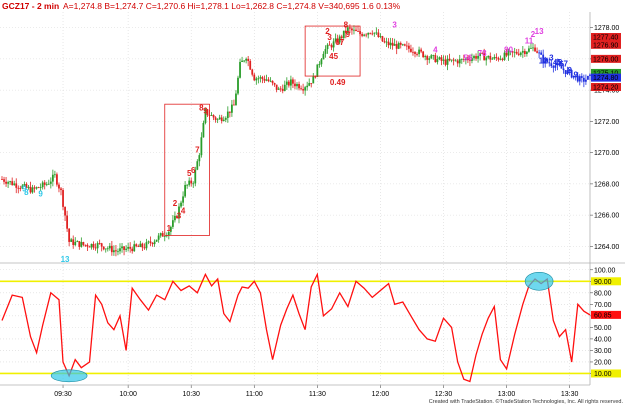 This screenshot has height=406, width=625. What do you see at coordinates (197, 150) in the screenshot?
I see `count-label: 7` at bounding box center [197, 150].